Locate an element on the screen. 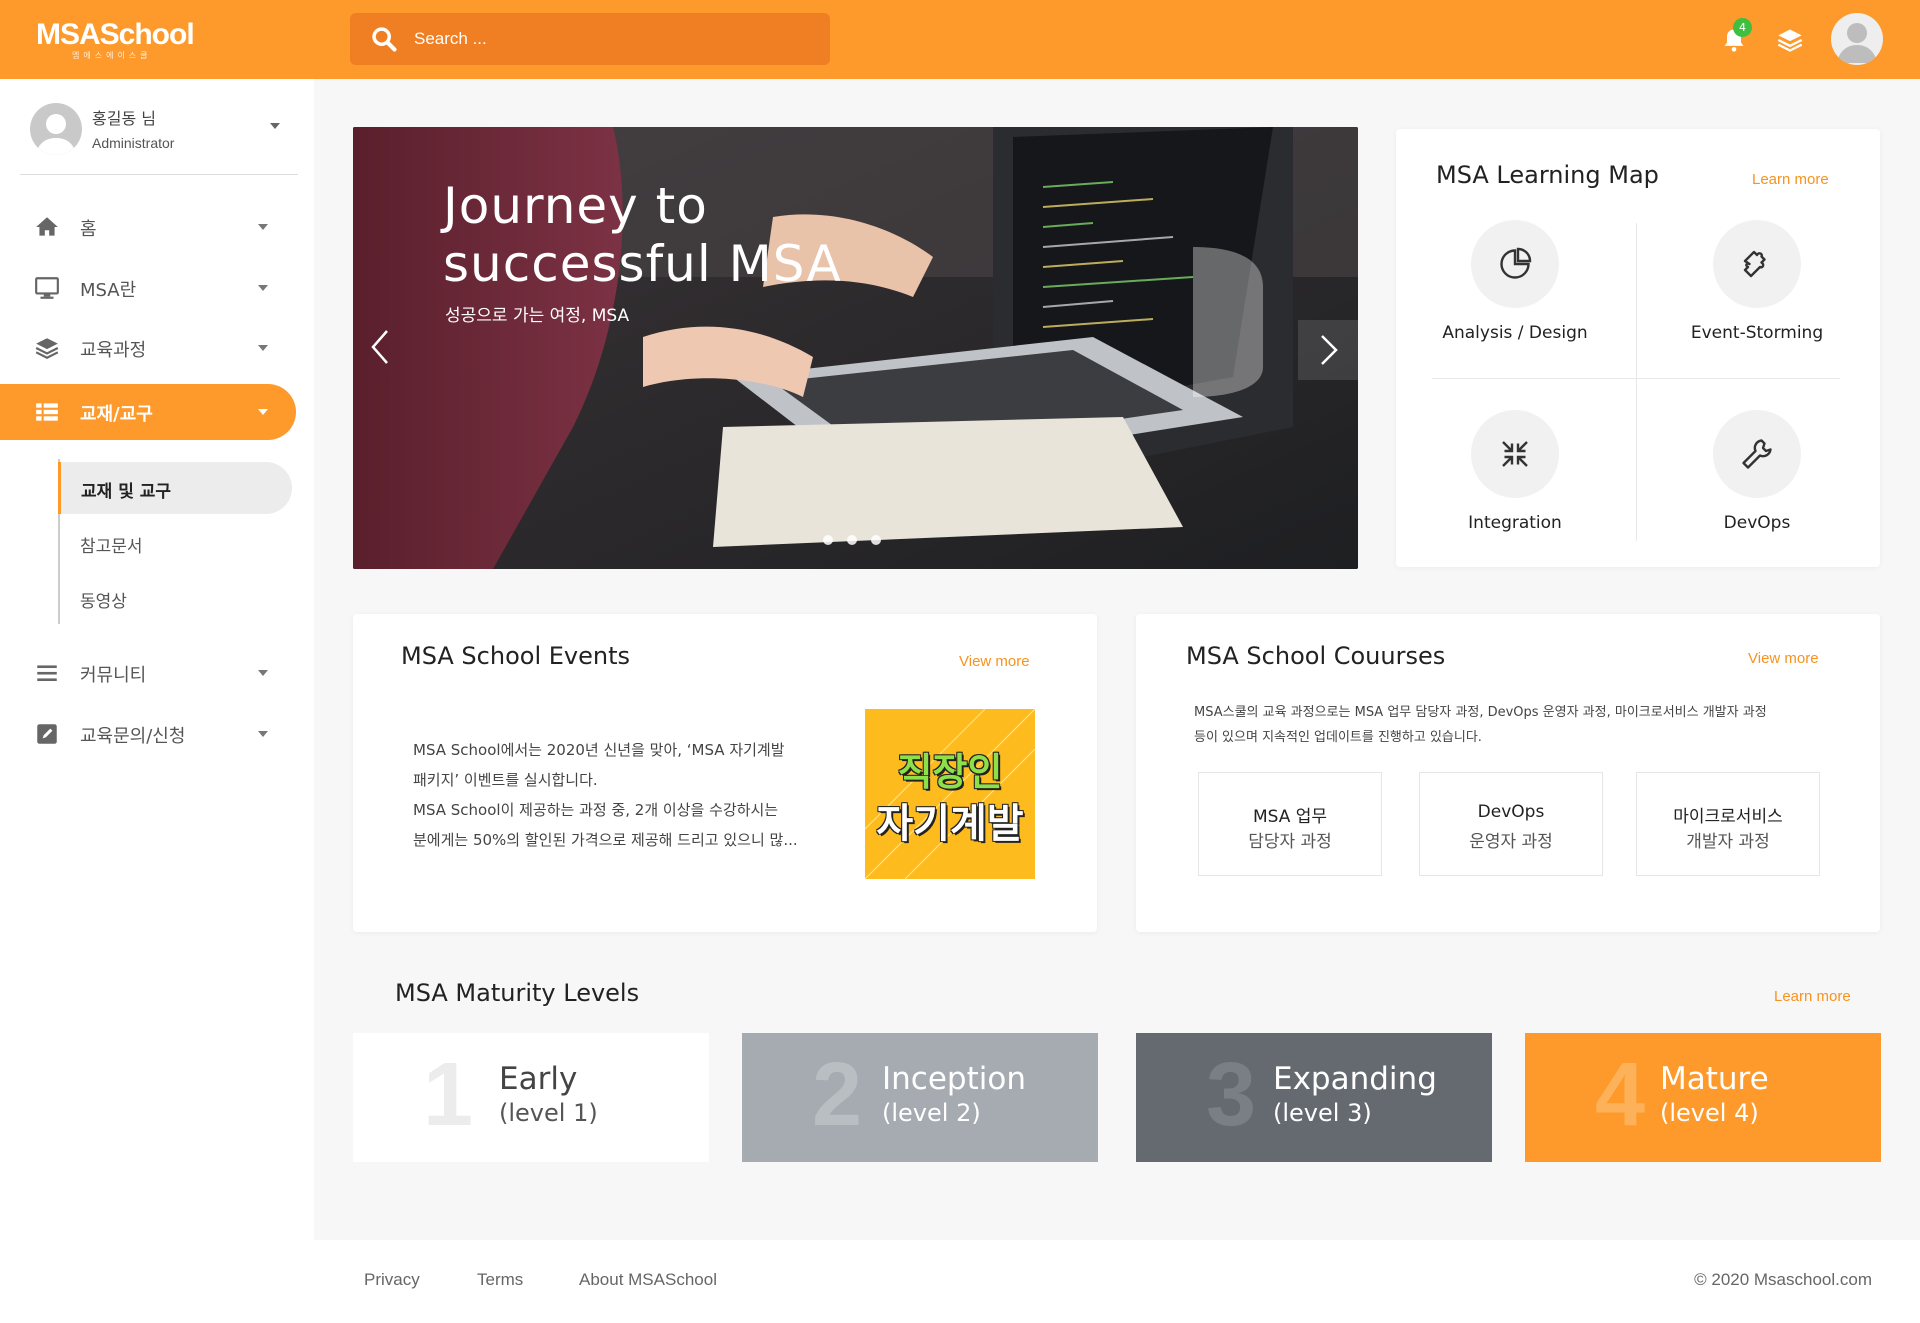 The image size is (1920, 1323). maturity-title: MSA Maturity Levels is located at coordinates (517, 993).